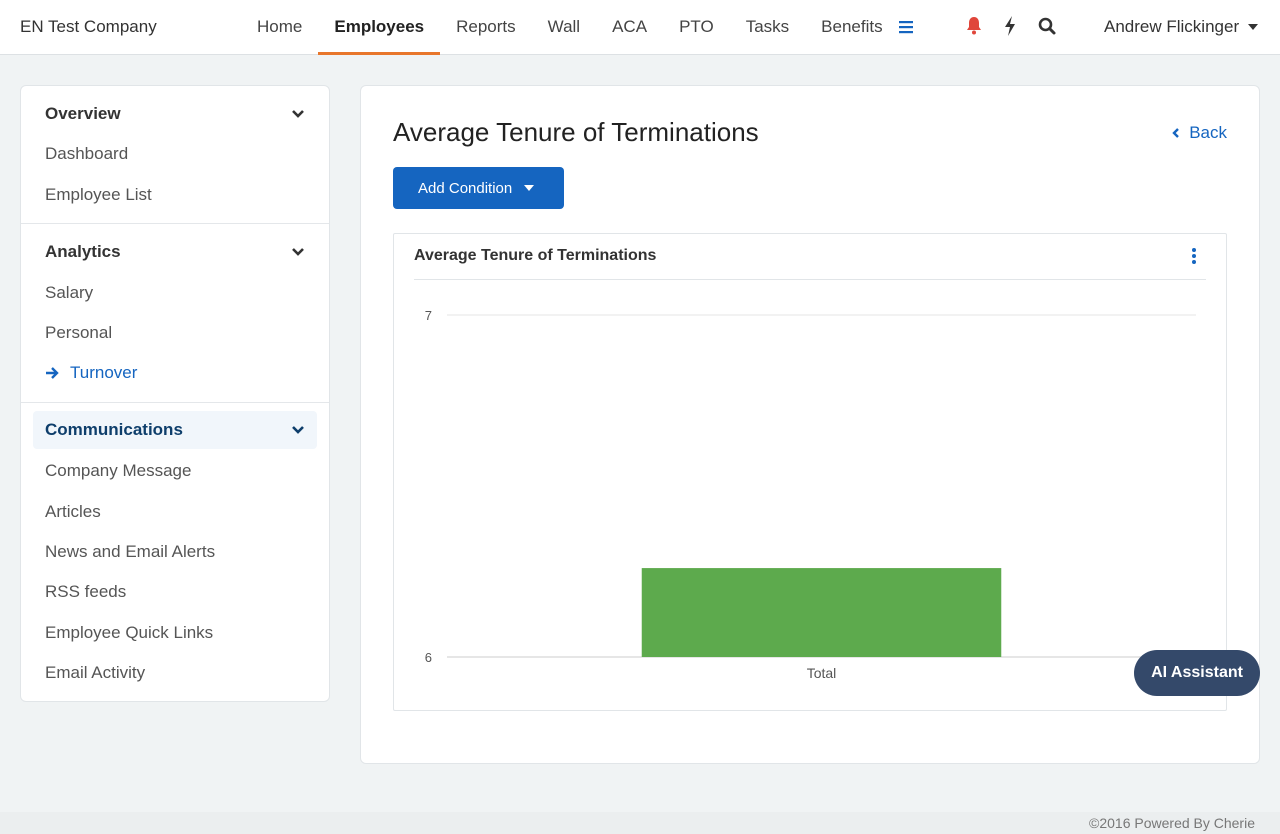  Describe the element at coordinates (428, 315) in the screenshot. I see `y-tick-label: 7` at that location.